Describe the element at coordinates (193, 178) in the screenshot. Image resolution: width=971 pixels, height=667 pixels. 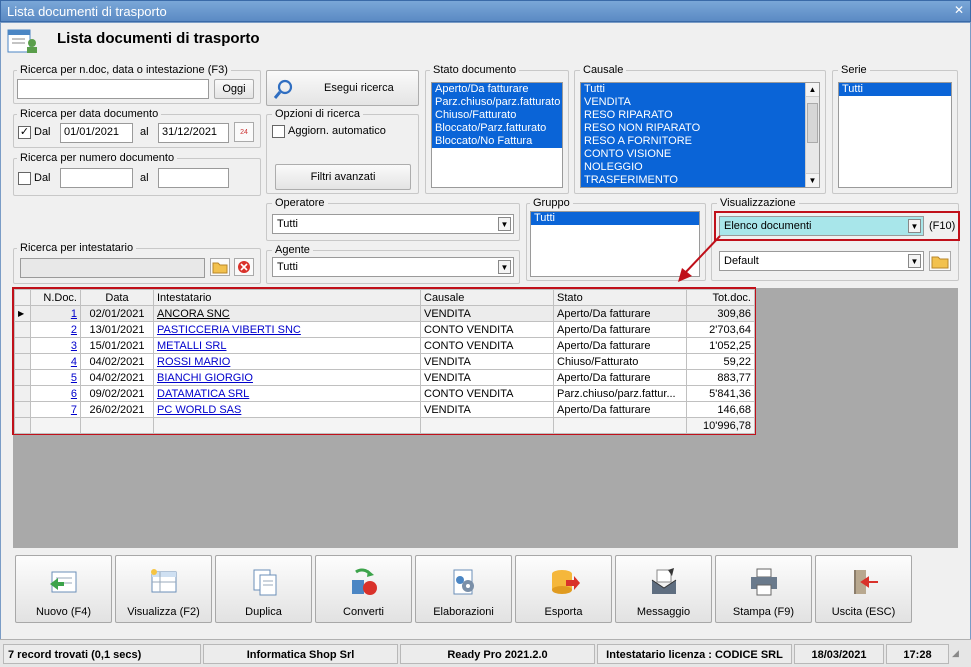
I see `number-to-input` at that location.